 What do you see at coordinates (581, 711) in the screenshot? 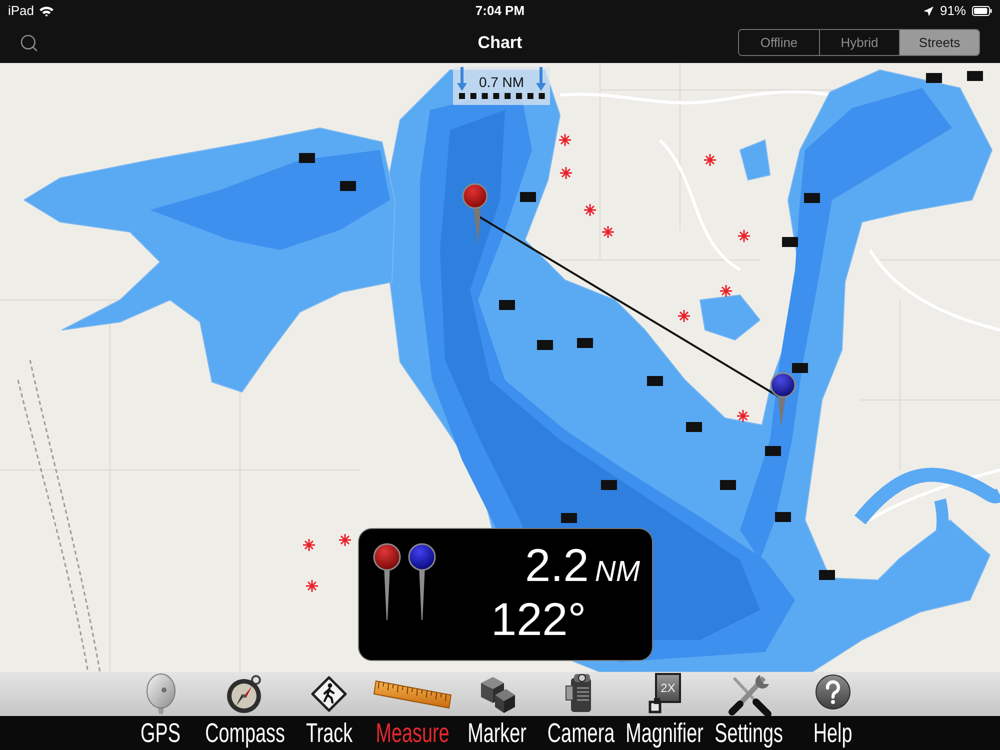
I see `toolbar-button: Camera` at bounding box center [581, 711].